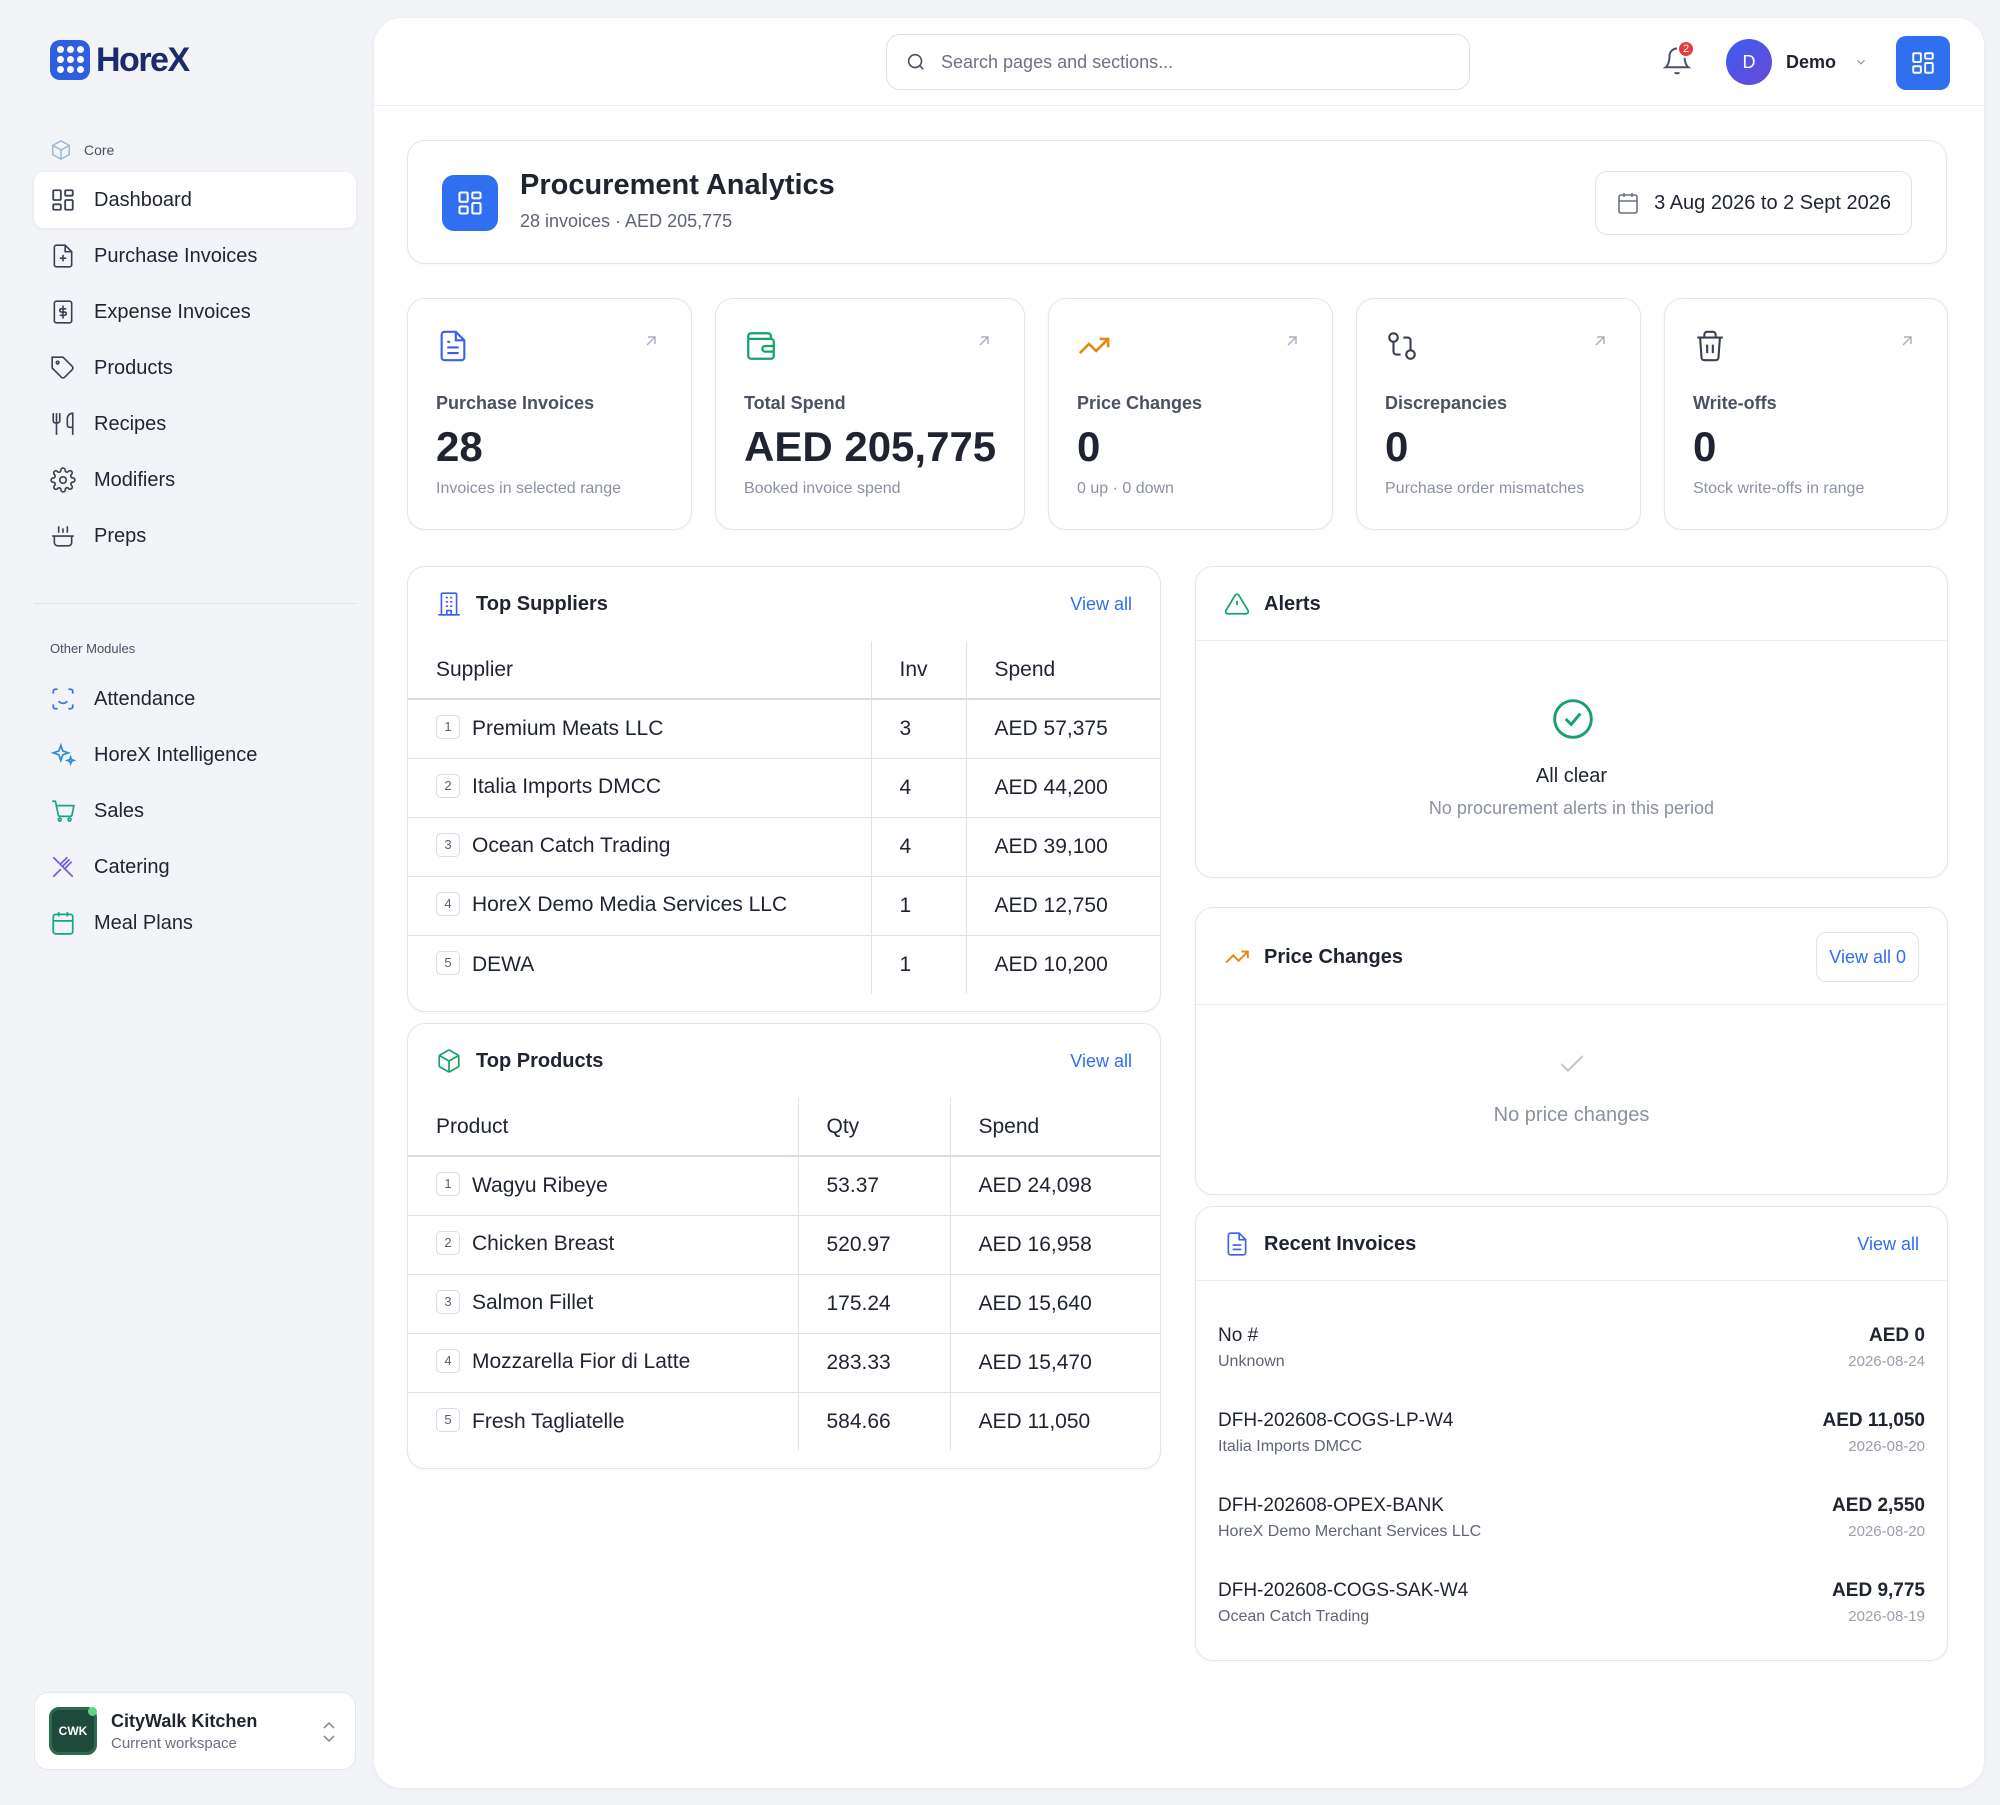  Describe the element at coordinates (195, 755) in the screenshot. I see `sidebar-item-horex-intelligence: HoreX Intelligence` at that location.